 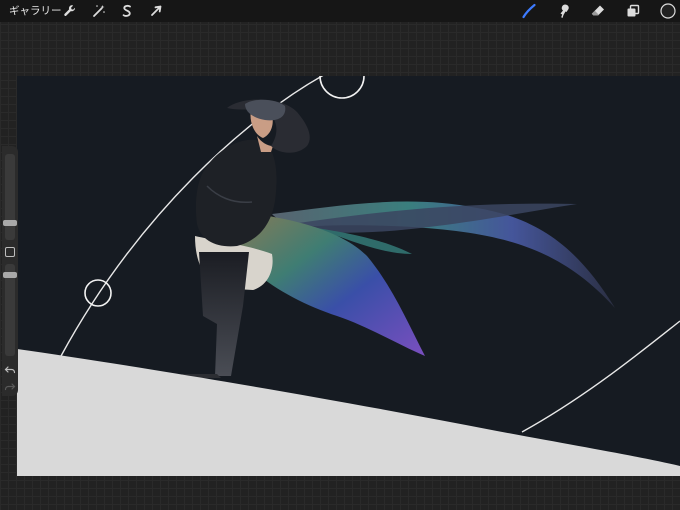 I want to click on left-sidebar, so click(x=10, y=271).